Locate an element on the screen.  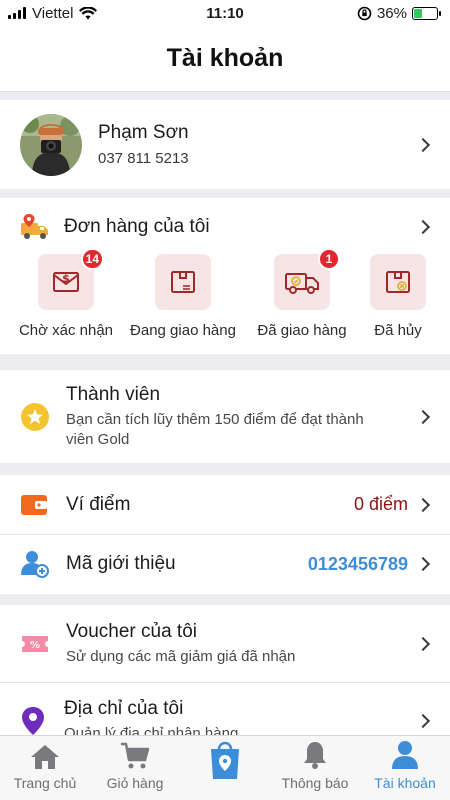
order-status-pending: $ 14 Chờ xác nhận is located at coordinates (66, 293).